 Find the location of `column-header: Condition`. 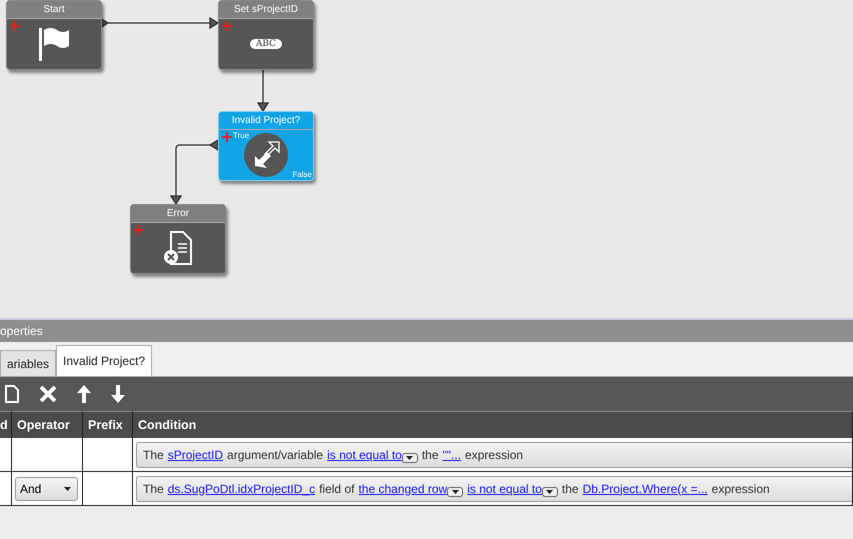

column-header: Condition is located at coordinates (493, 424).